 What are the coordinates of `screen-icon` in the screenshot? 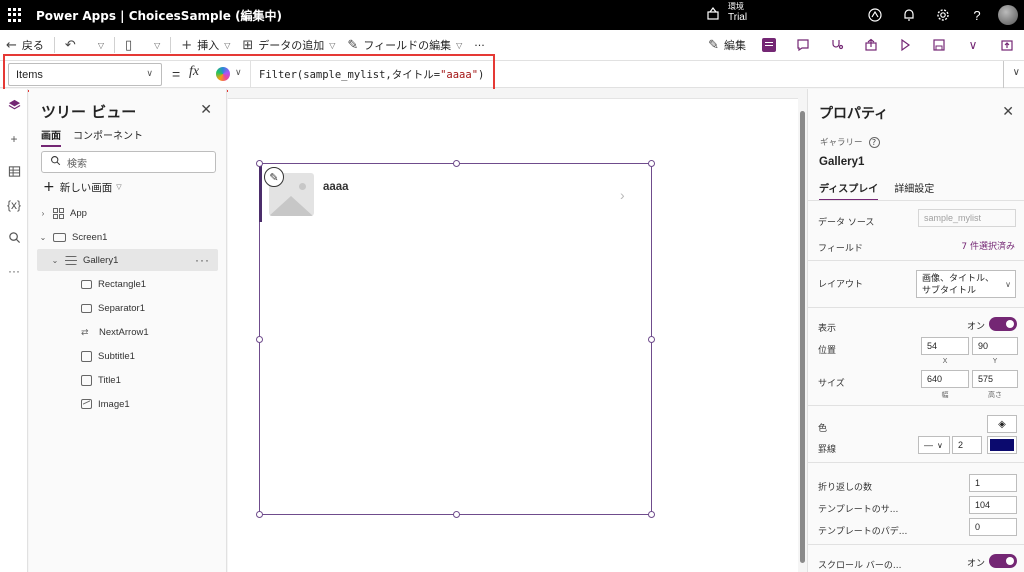 It's located at (59, 237).